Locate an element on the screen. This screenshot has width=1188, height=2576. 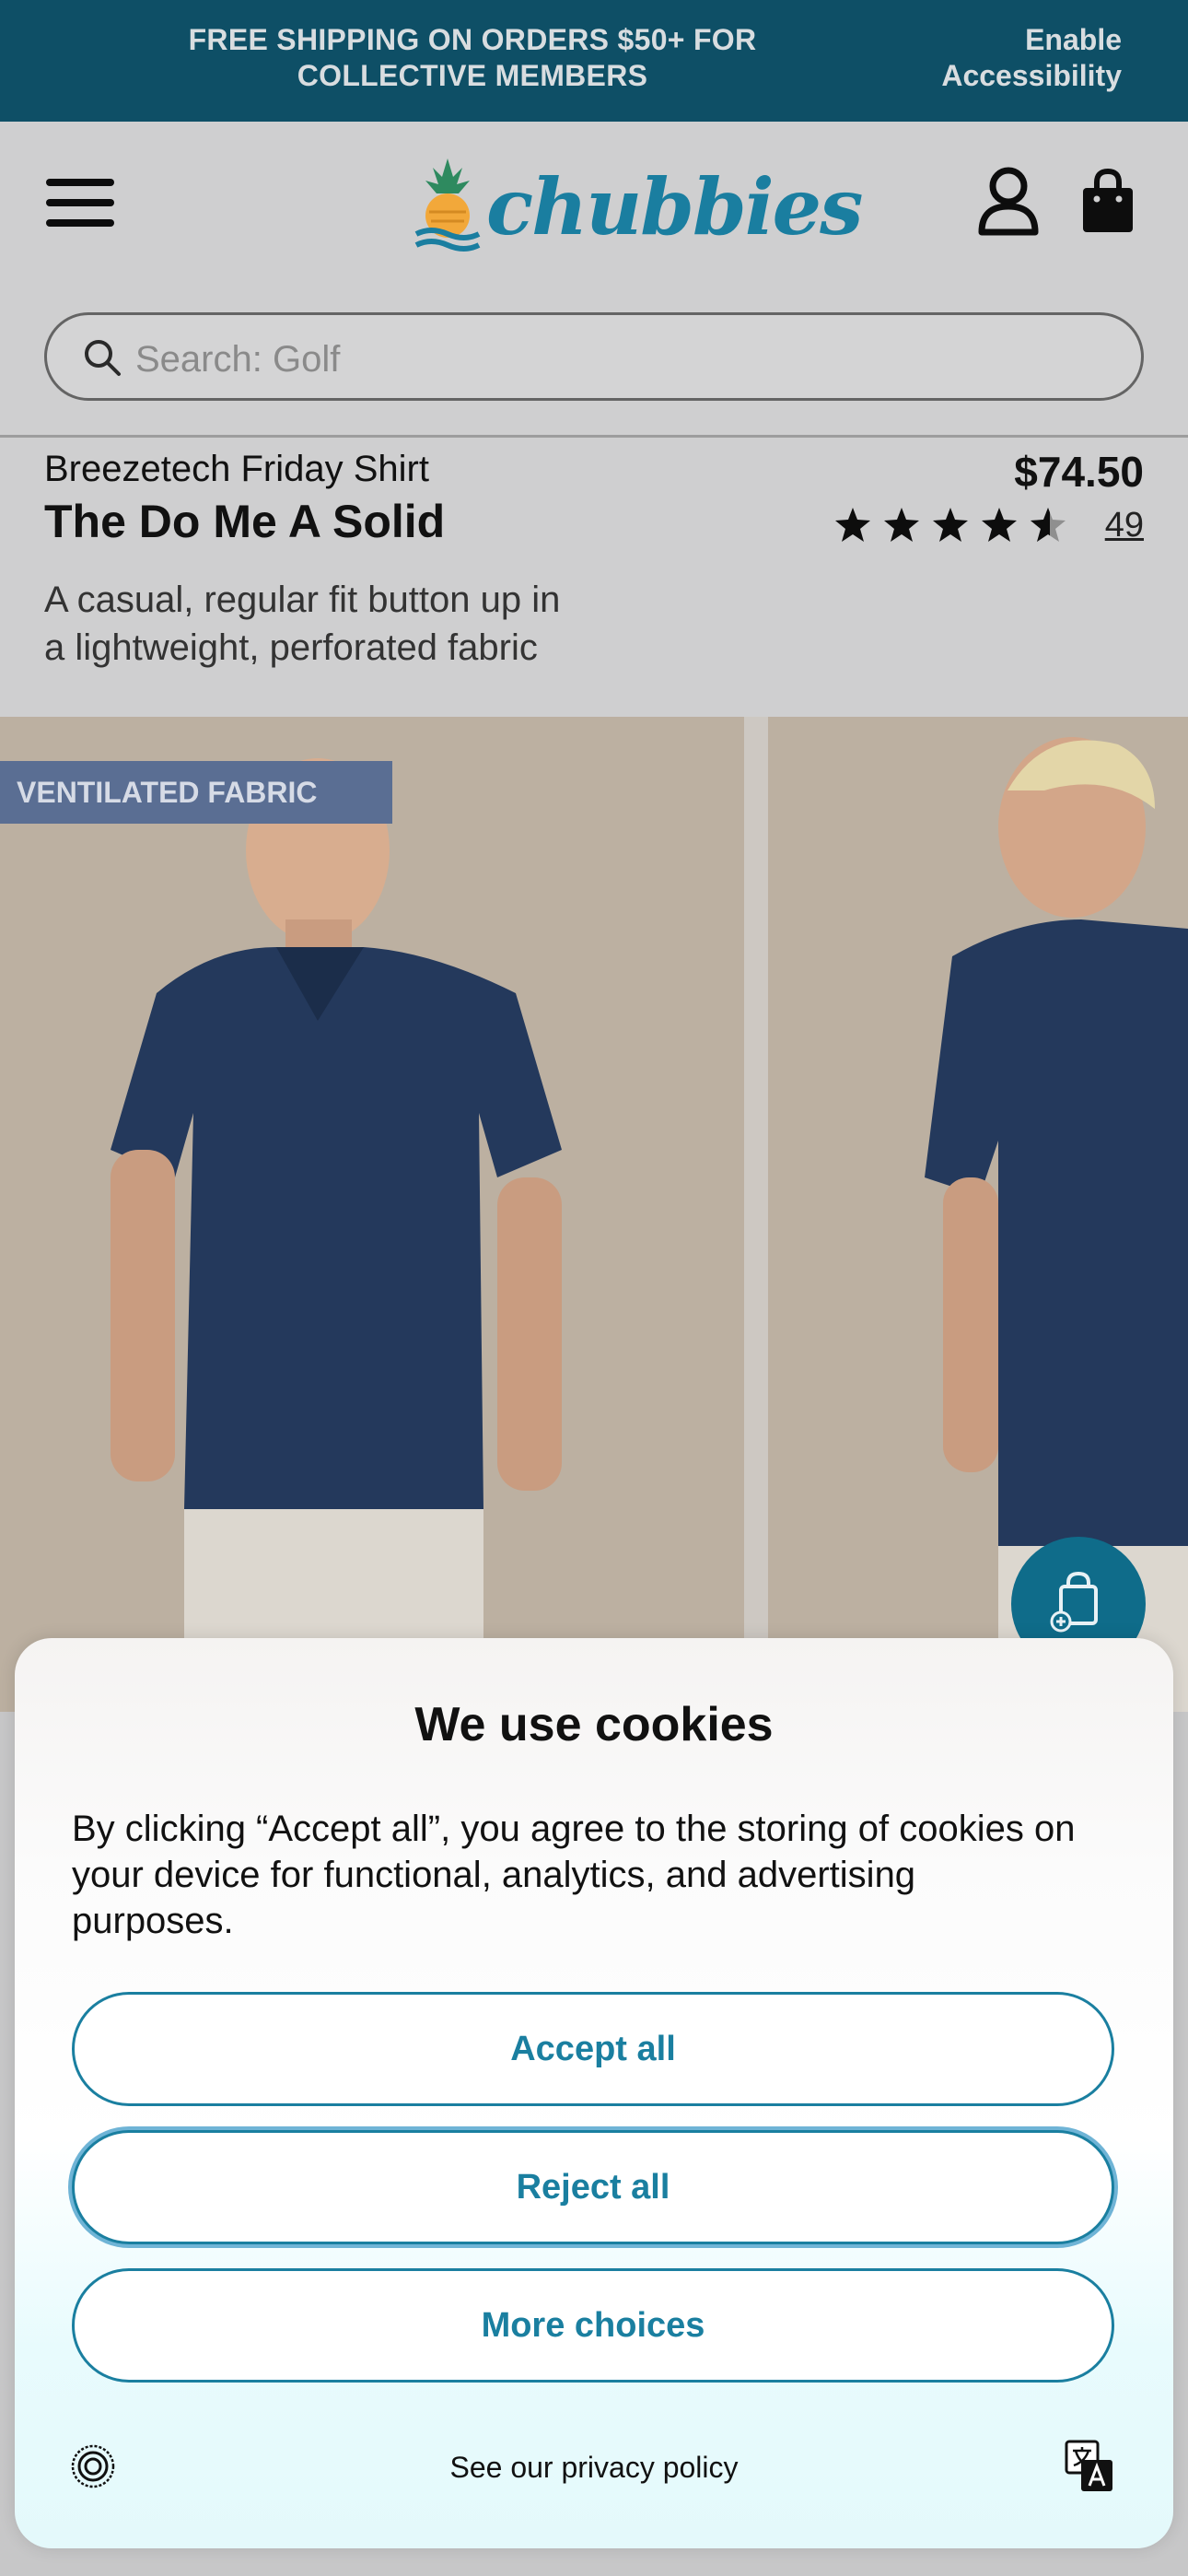
pineapple-logo-icon is located at coordinates (447, 205).